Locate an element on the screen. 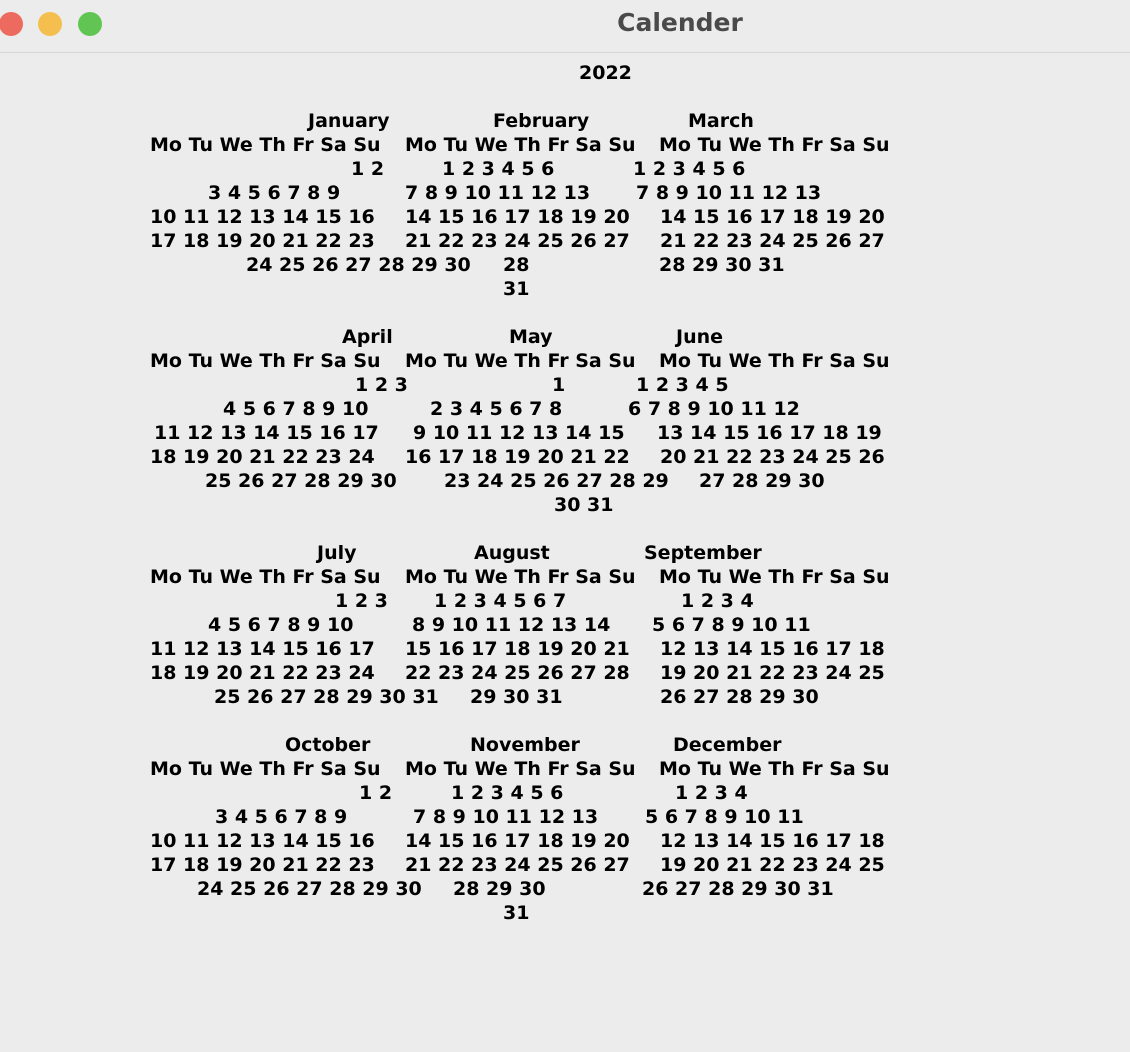 Image resolution: width=1130 pixels, height=1052 pixels. month-title: August is located at coordinates (512, 553).